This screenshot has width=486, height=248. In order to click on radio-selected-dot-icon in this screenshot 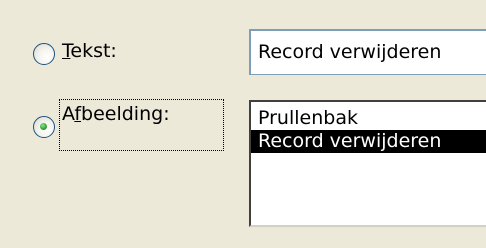, I will do `click(43, 126)`.